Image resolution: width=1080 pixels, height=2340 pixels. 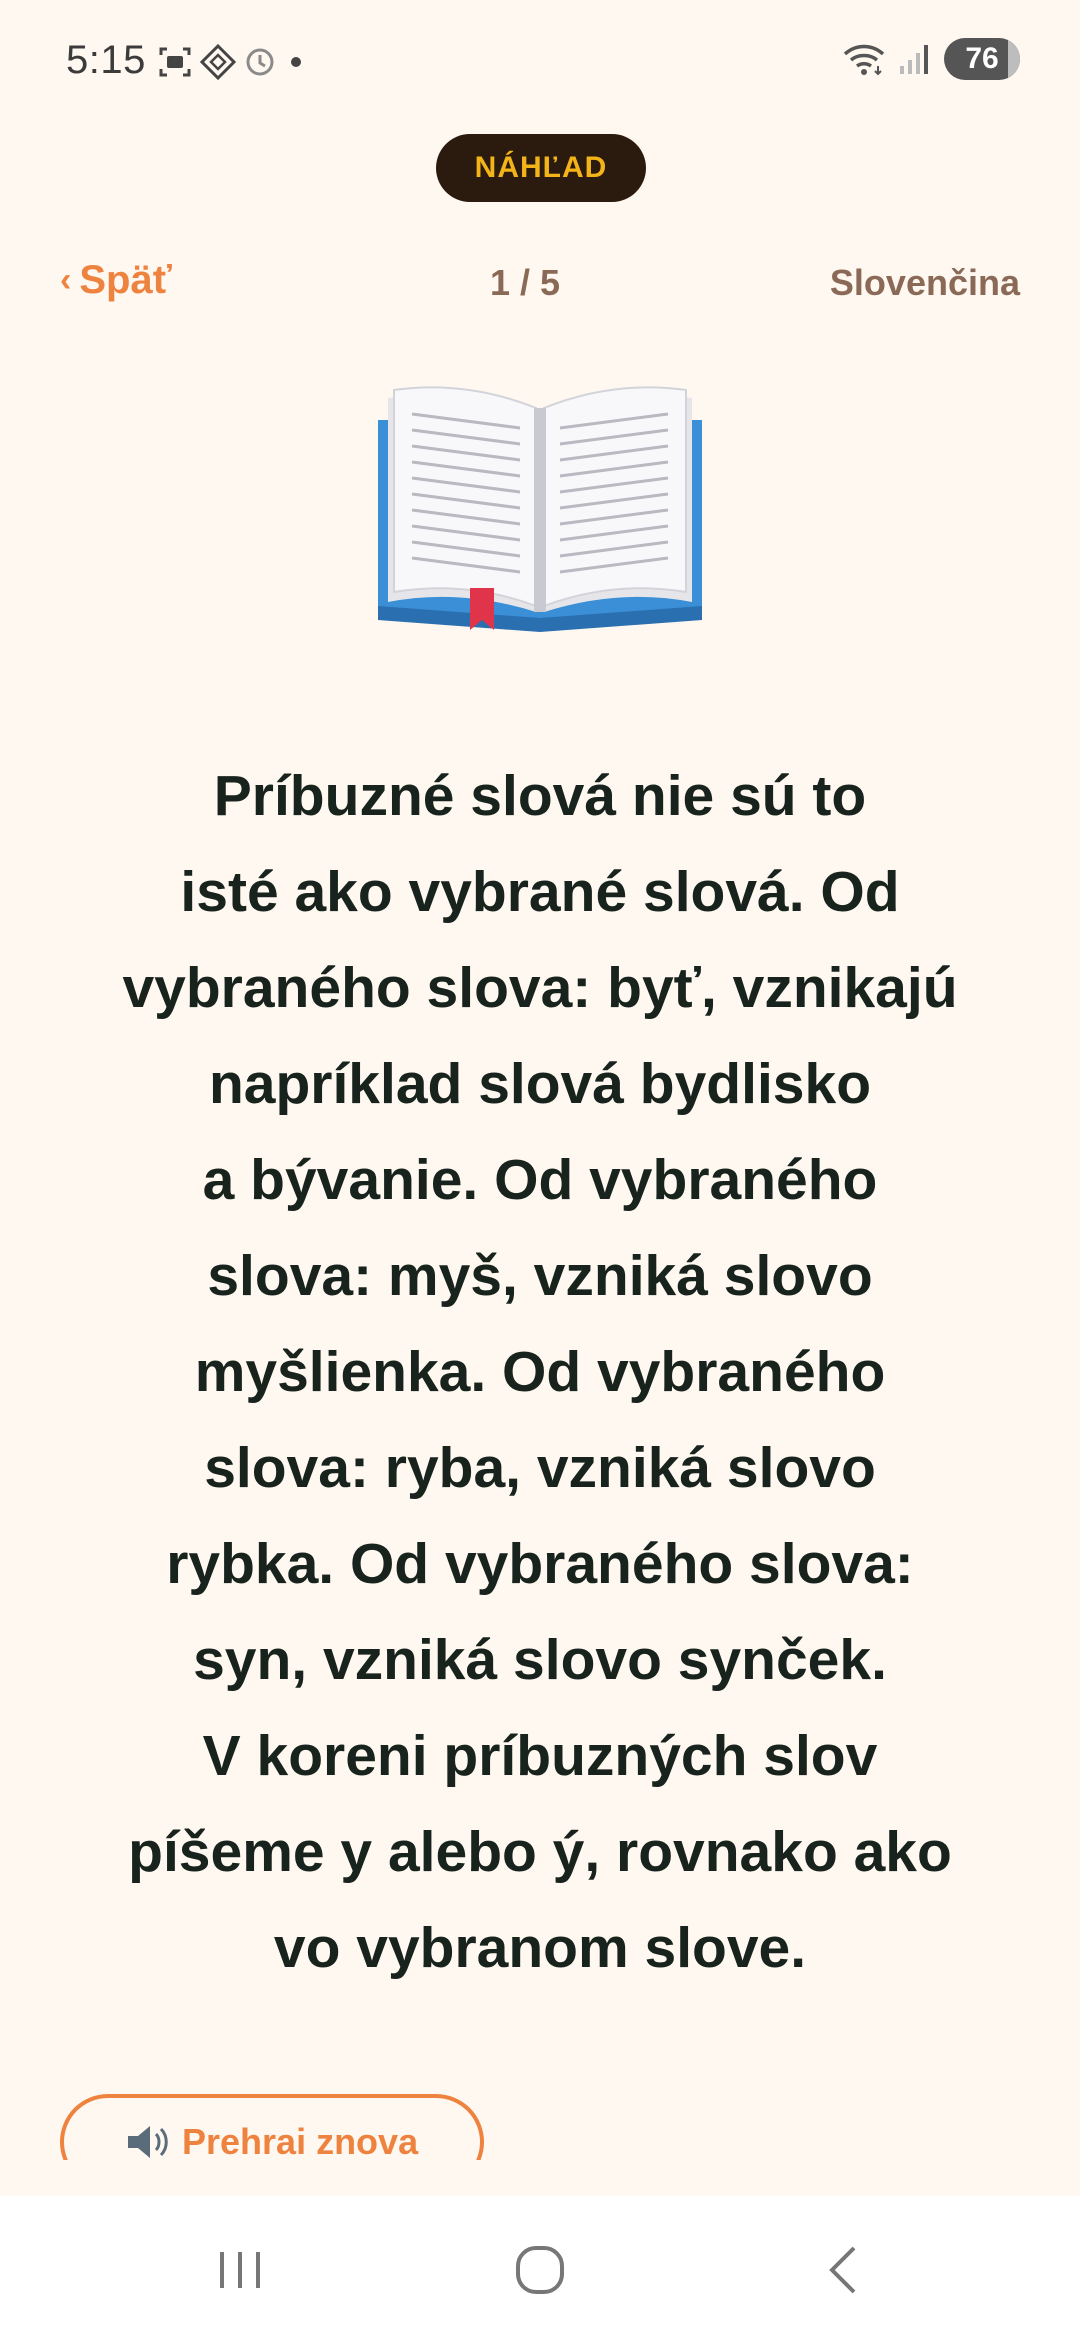 What do you see at coordinates (148, 2142) in the screenshot?
I see `speaker-icon` at bounding box center [148, 2142].